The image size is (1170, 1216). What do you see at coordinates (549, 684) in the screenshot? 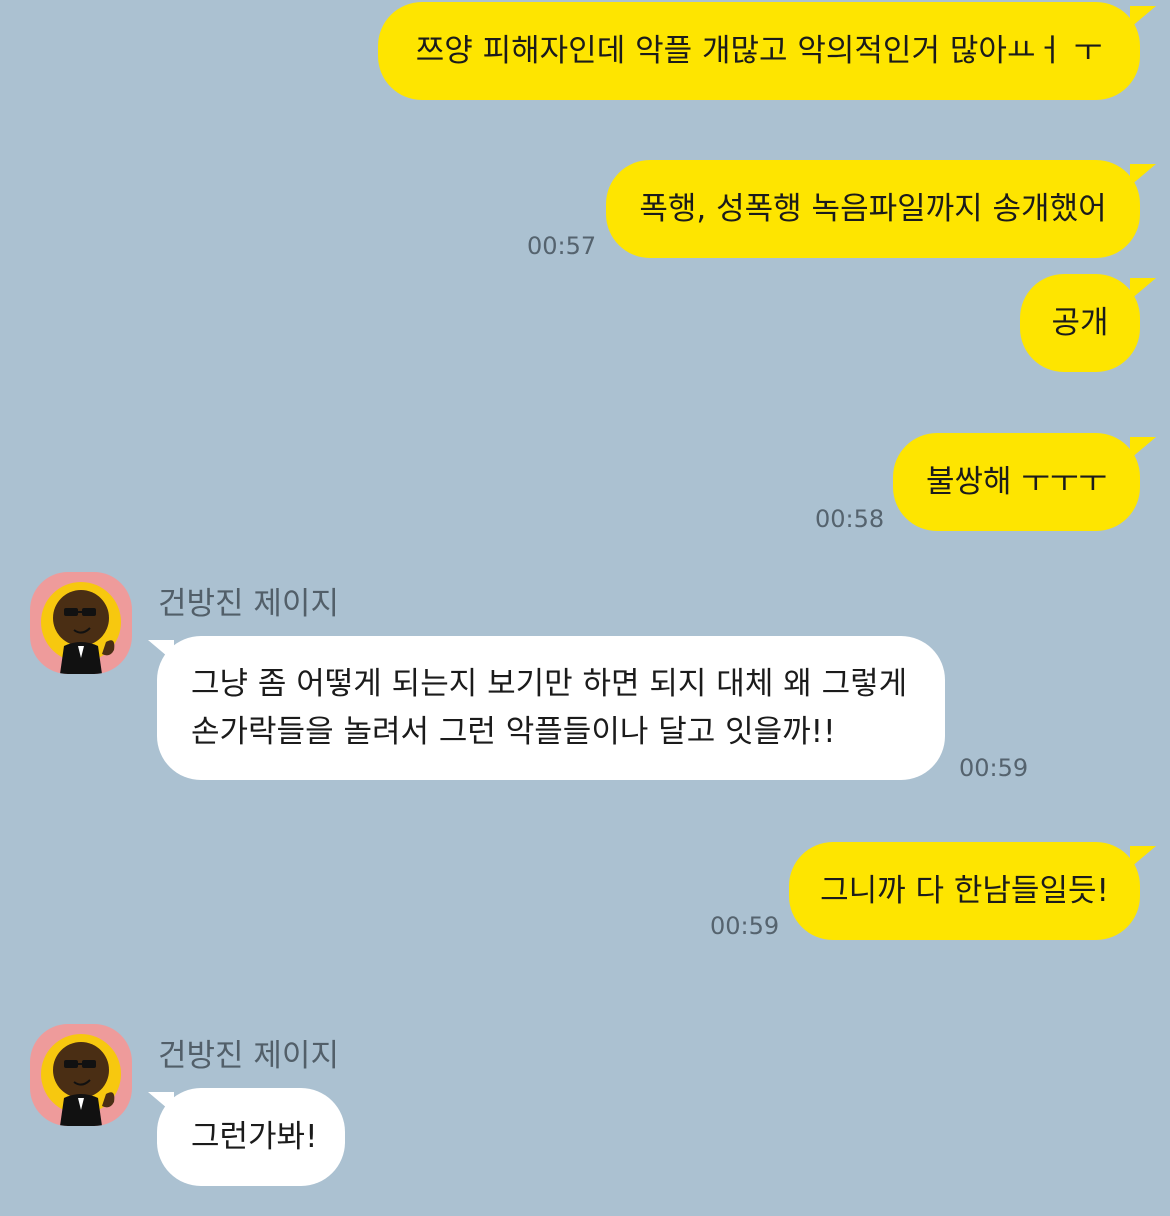
I see `message-line: 그냥 좀 어떻게 되는지 보기만 하면 되지 대체 왜 그렇게` at bounding box center [549, 684].